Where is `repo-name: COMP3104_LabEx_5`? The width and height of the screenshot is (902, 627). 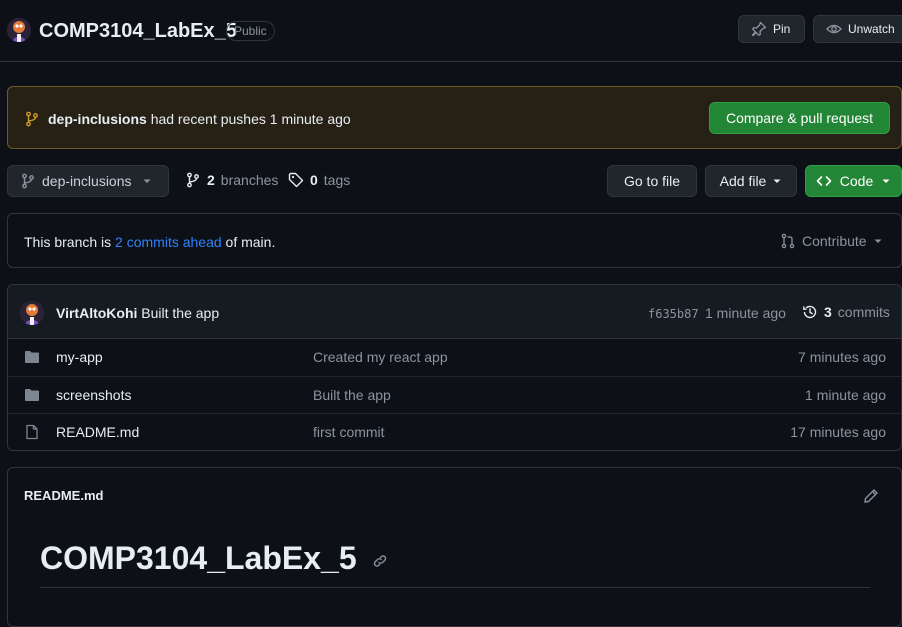 repo-name: COMP3104_LabEx_5 is located at coordinates (138, 31).